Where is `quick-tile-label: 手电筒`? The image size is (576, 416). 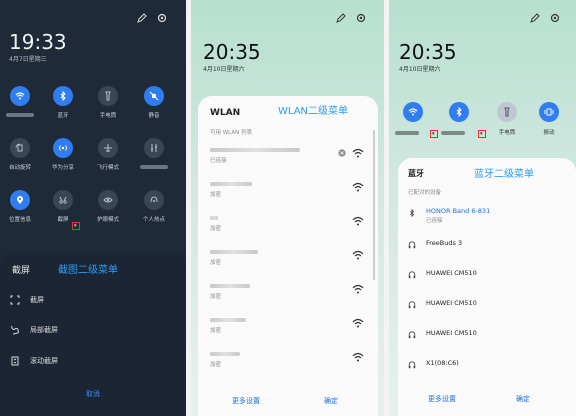 quick-tile-label: 手电筒 is located at coordinates (507, 133).